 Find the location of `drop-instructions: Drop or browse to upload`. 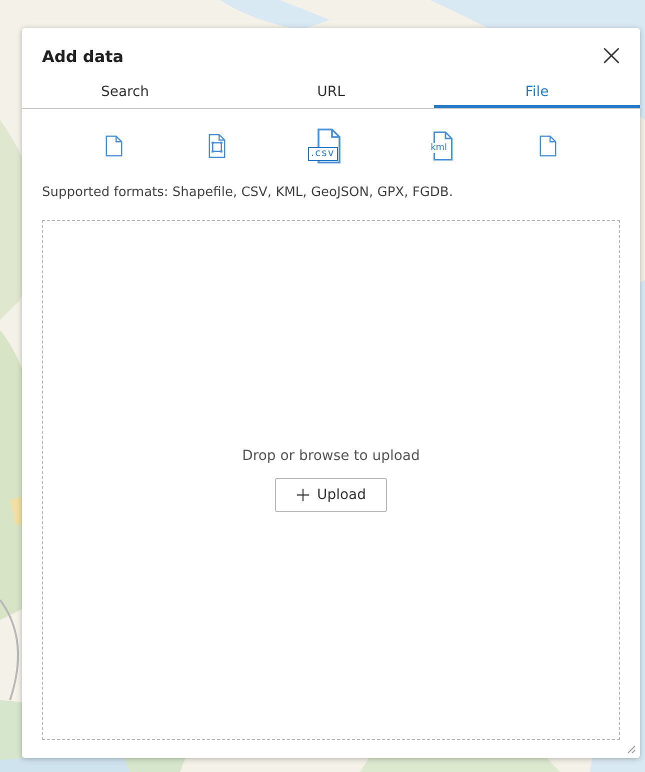

drop-instructions: Drop or browse to upload is located at coordinates (331, 456).